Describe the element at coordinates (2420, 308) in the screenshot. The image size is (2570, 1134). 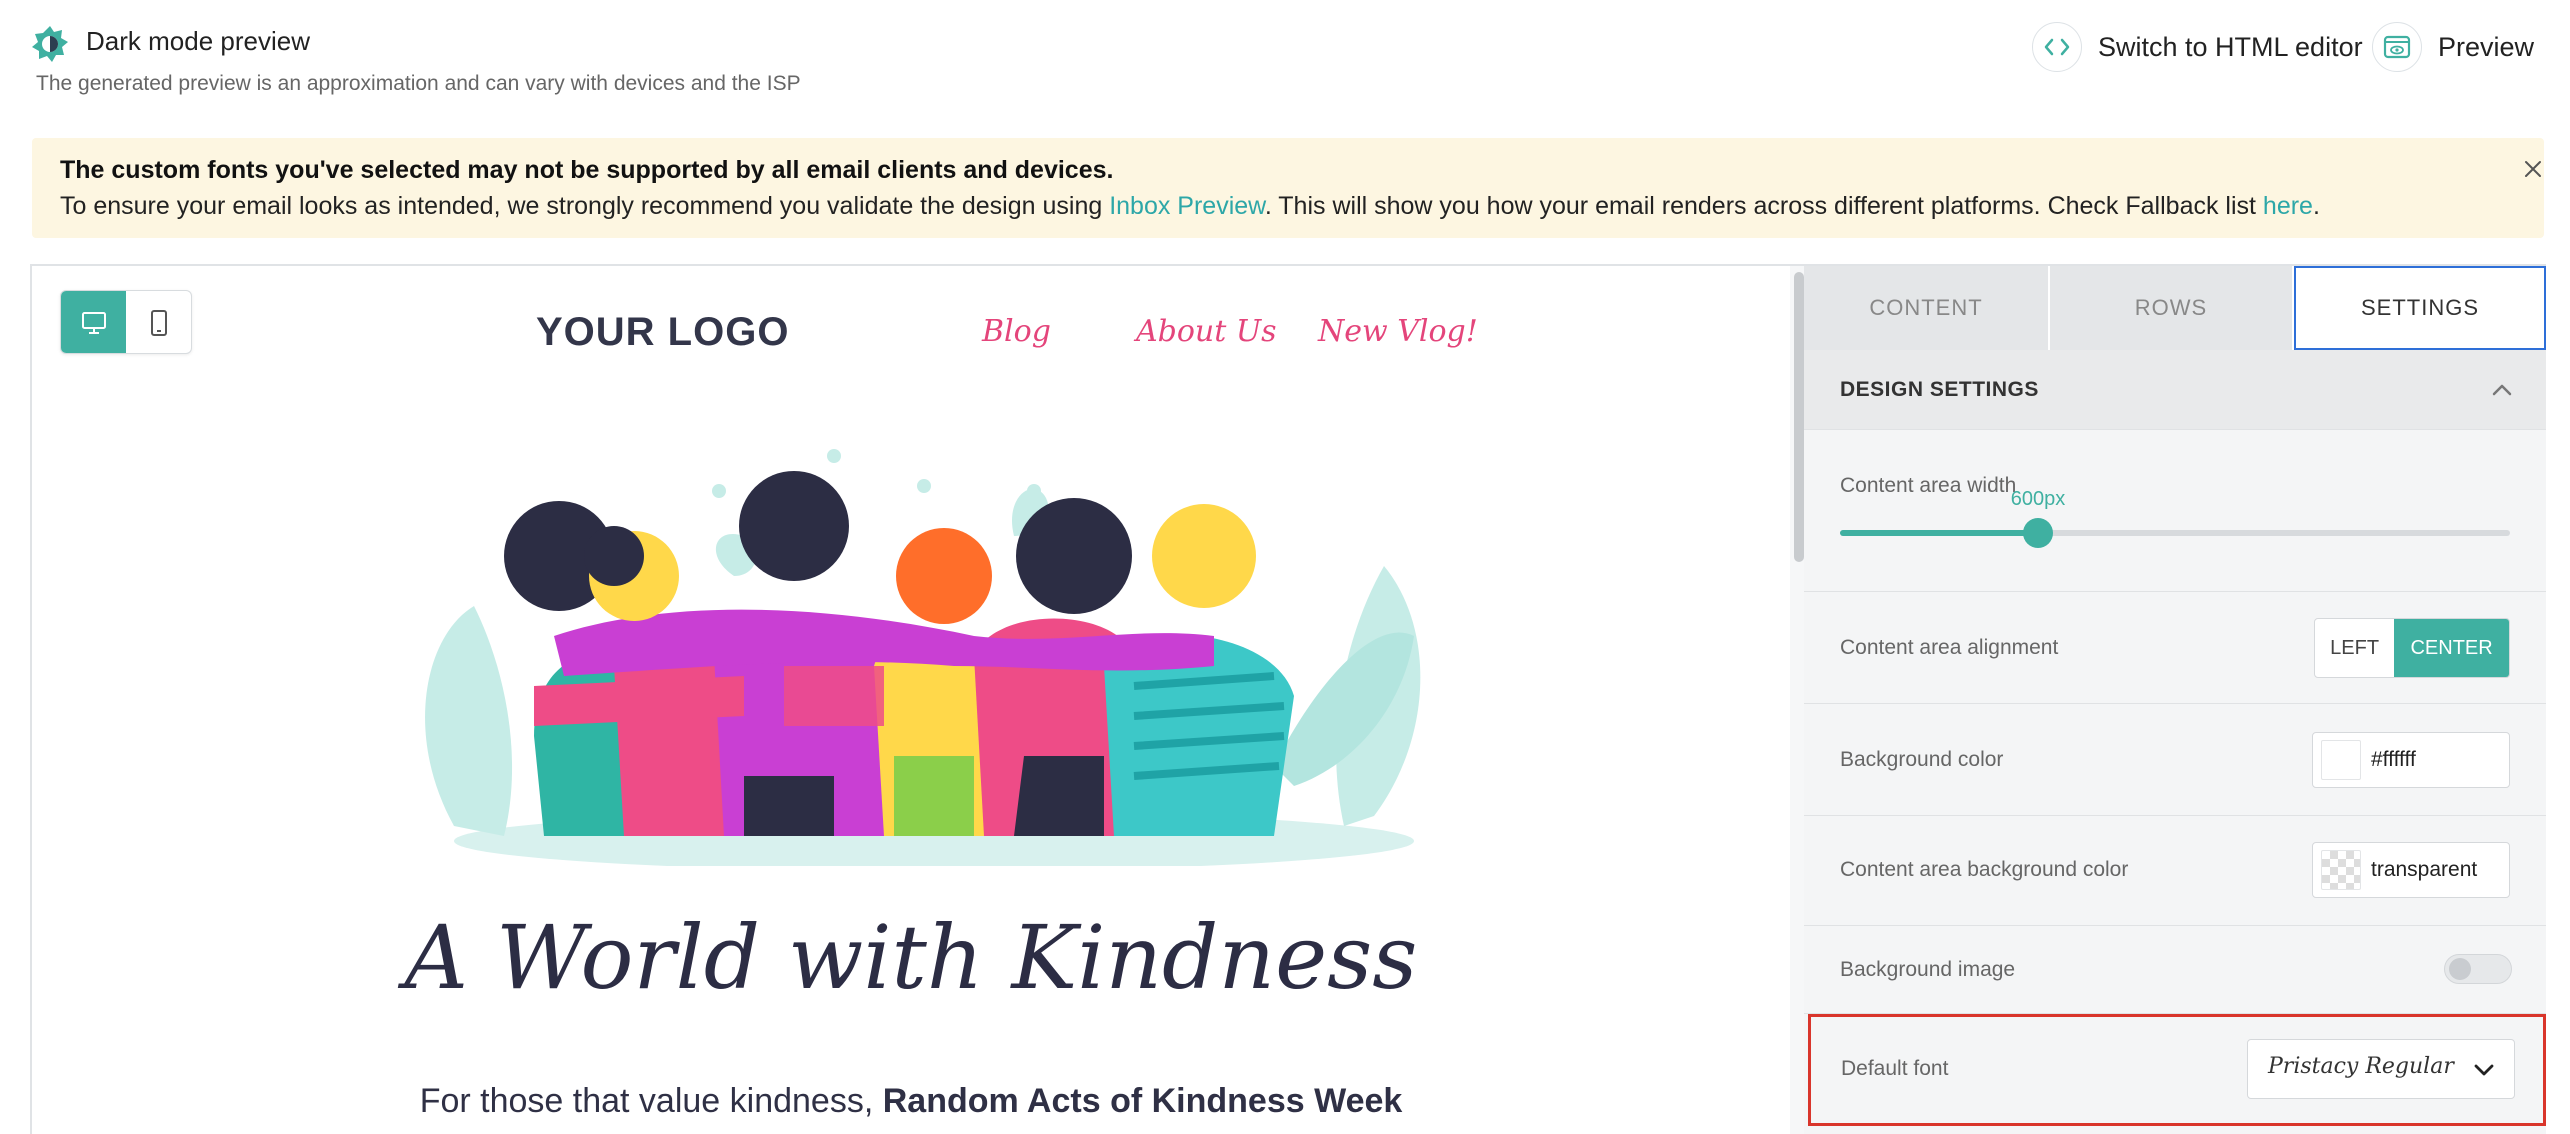
I see `tab-settings: SETTINGS` at that location.